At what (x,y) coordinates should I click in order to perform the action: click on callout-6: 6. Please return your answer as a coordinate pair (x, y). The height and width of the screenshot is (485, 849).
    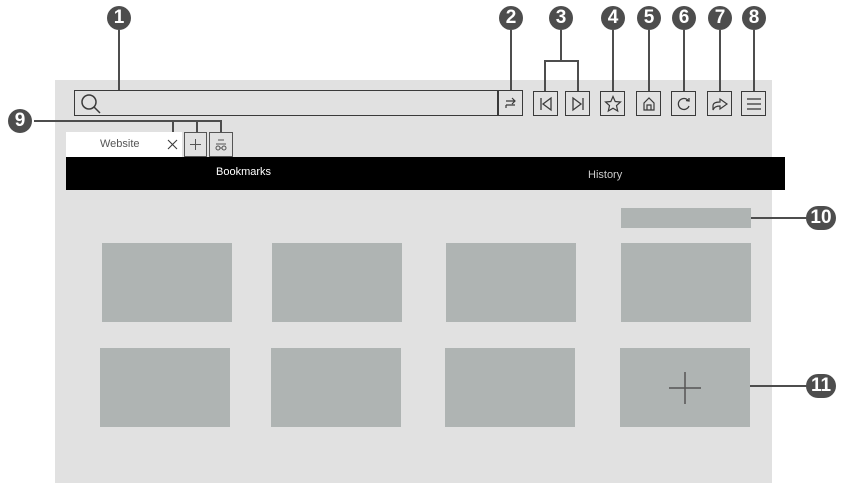
    Looking at the image, I should click on (684, 18).